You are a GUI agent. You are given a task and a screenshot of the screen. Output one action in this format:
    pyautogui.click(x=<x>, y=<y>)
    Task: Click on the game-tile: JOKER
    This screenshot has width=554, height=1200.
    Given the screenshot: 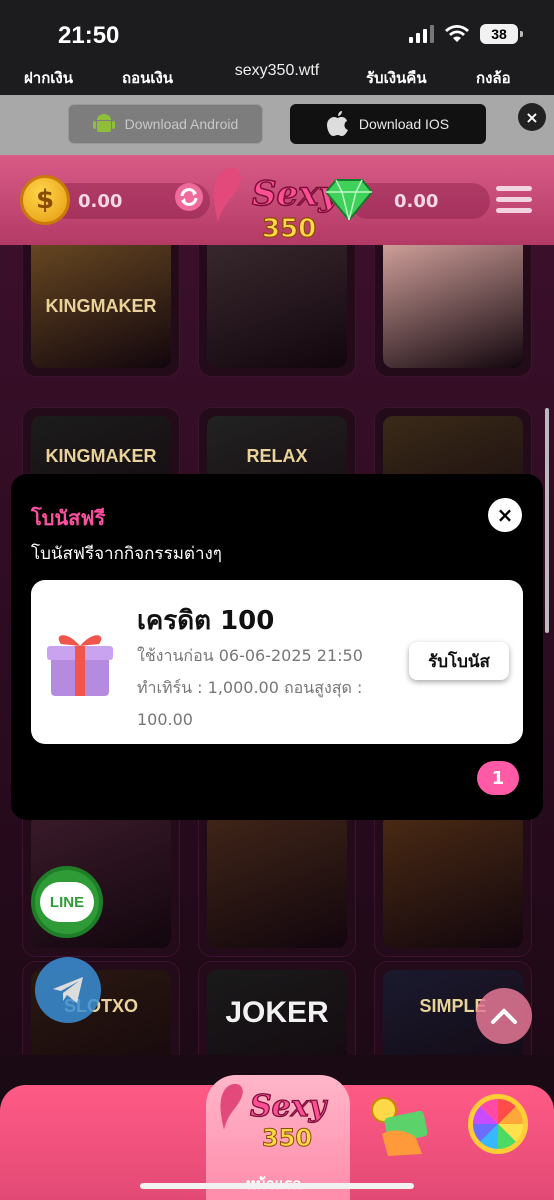 What is the action you would take?
    pyautogui.click(x=277, y=1008)
    